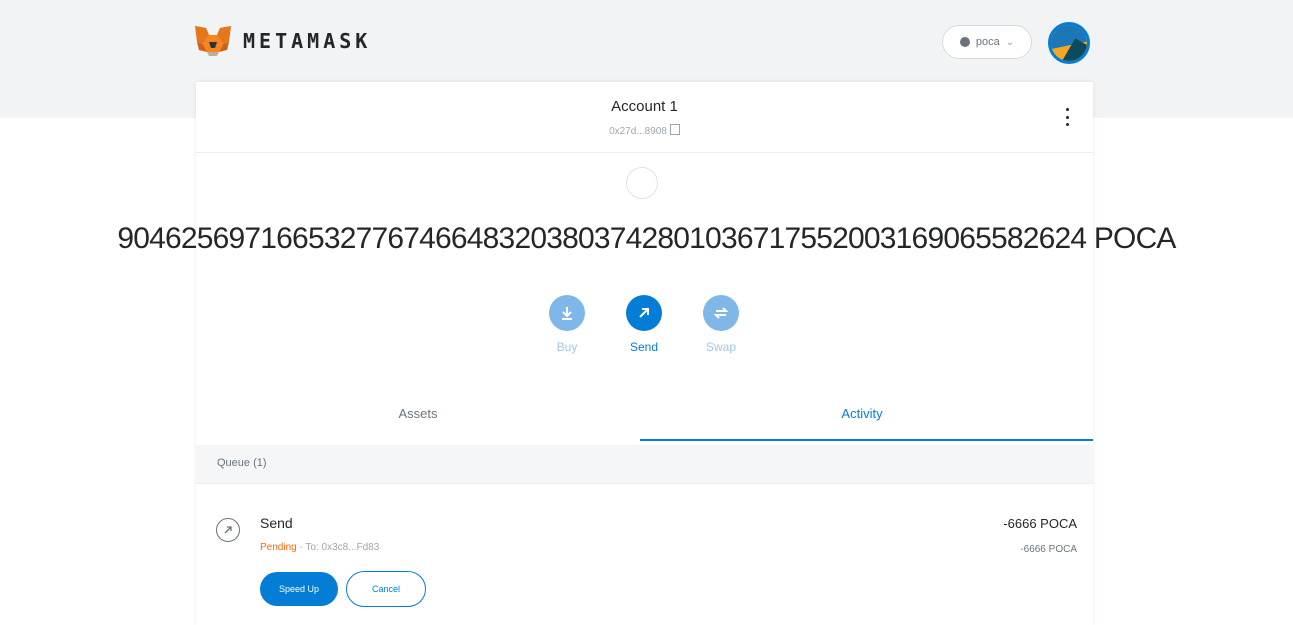 The image size is (1293, 625). I want to click on cancel-button: Cancel, so click(386, 589).